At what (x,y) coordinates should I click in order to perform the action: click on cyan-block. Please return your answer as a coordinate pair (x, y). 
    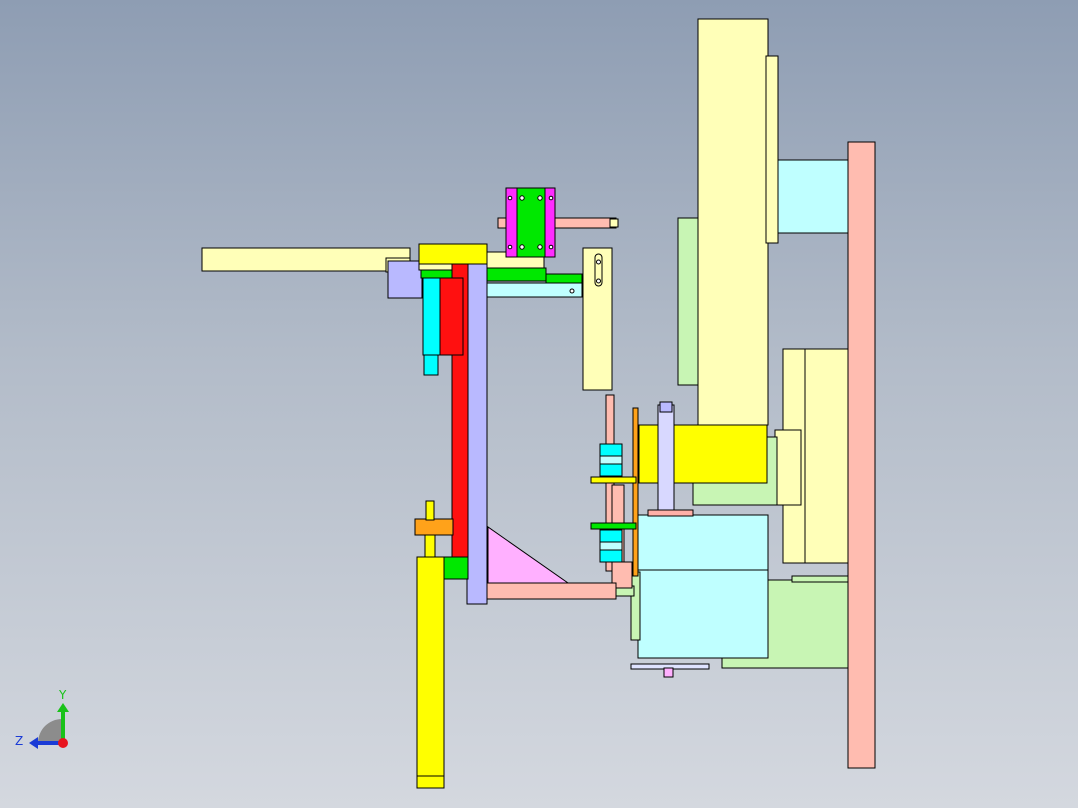
    Looking at the image, I should click on (431, 316).